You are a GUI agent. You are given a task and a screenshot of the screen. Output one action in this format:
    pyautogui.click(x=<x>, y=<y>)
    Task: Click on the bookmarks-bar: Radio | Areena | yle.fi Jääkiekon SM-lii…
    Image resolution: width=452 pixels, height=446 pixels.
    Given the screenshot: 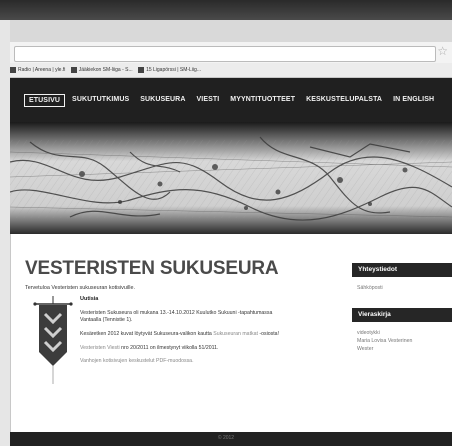 What is the action you would take?
    pyautogui.click(x=231, y=70)
    